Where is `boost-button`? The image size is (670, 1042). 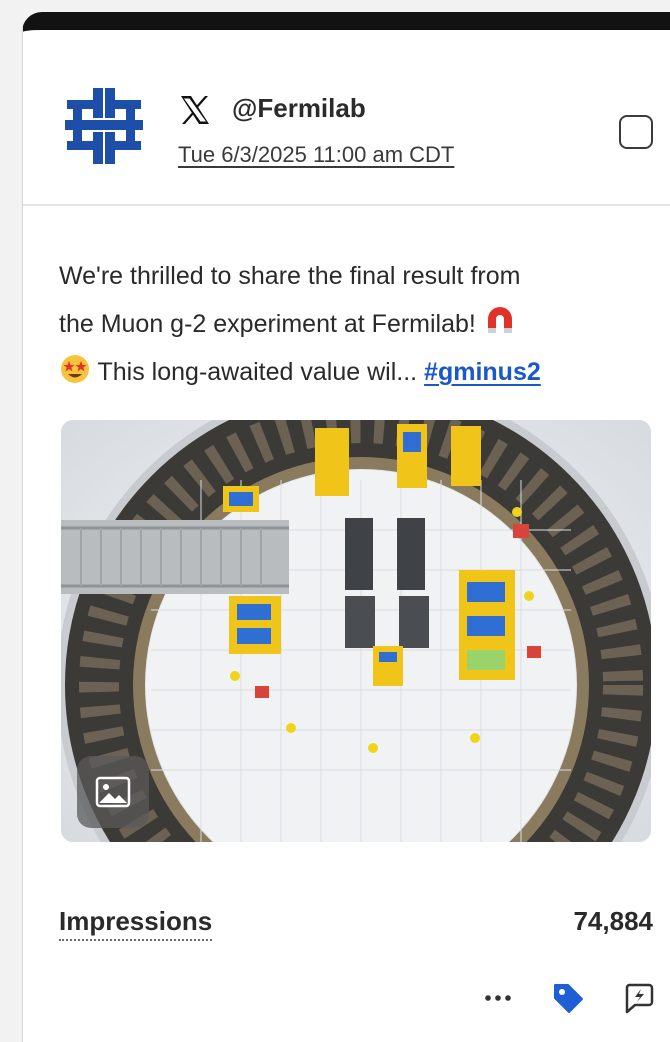 boost-button is located at coordinates (638, 998).